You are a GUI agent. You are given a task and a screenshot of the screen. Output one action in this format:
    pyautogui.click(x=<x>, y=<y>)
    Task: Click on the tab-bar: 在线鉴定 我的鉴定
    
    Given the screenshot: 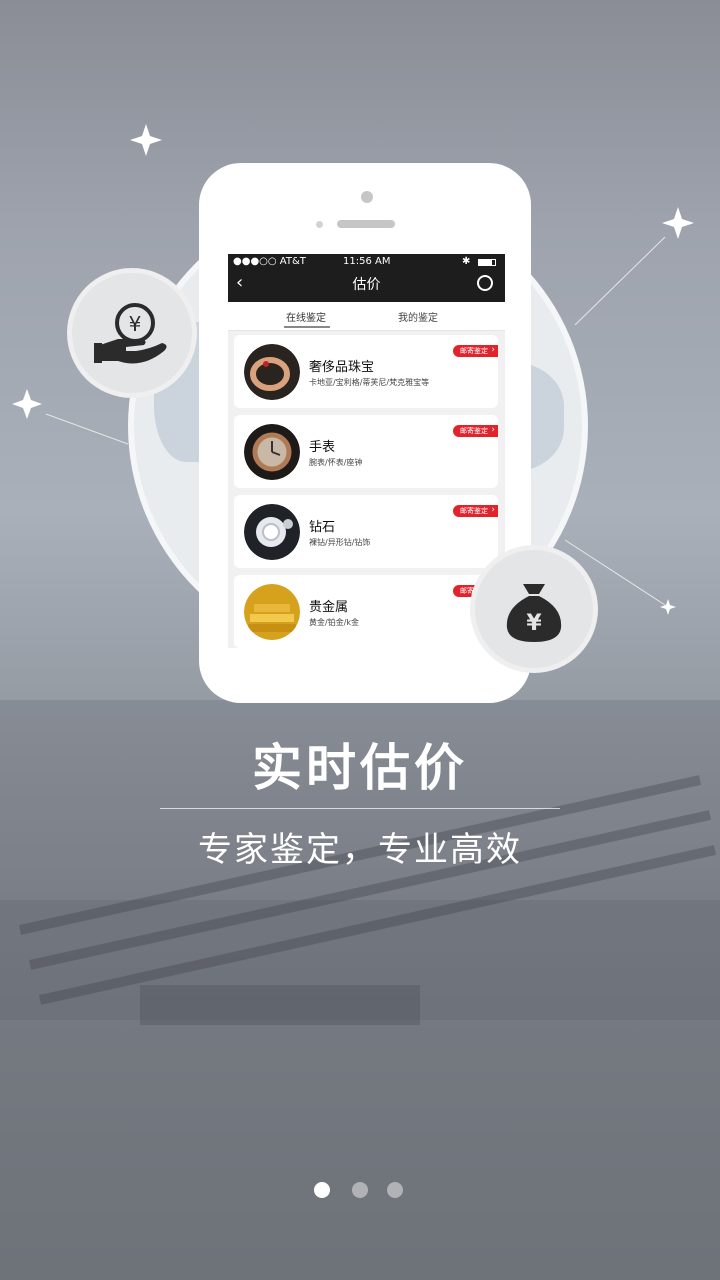 What is the action you would take?
    pyautogui.click(x=366, y=316)
    